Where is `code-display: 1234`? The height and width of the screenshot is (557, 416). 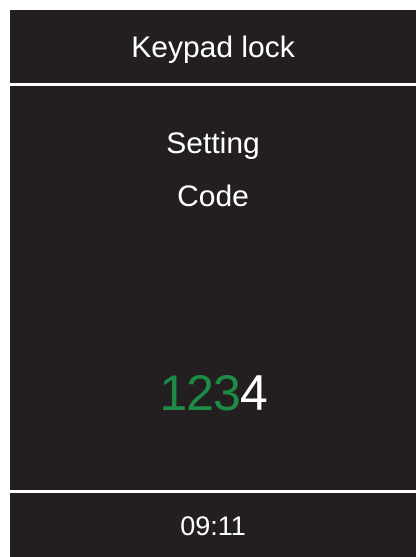 code-display: 1234 is located at coordinates (213, 393).